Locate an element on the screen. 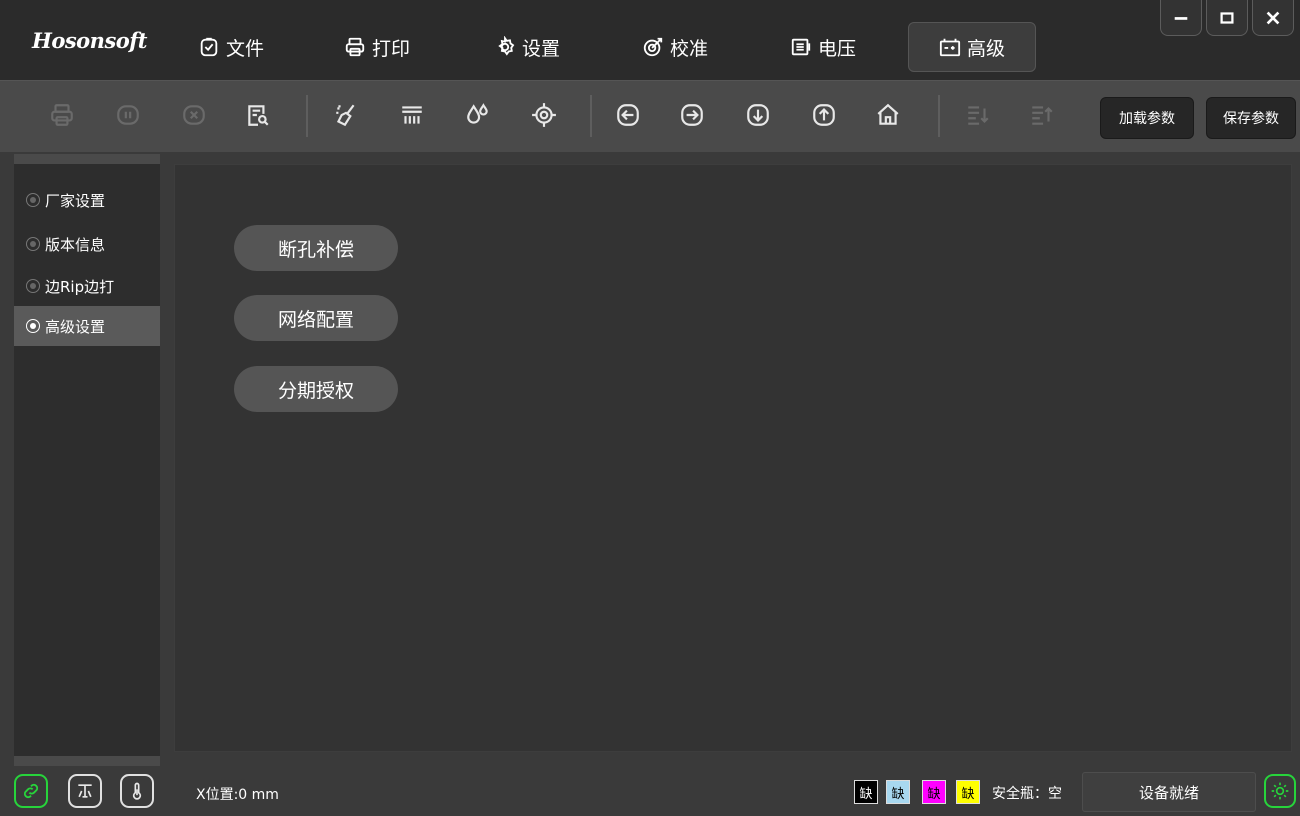 The image size is (1300, 816). save-params-button: 保存参数 is located at coordinates (1251, 118).